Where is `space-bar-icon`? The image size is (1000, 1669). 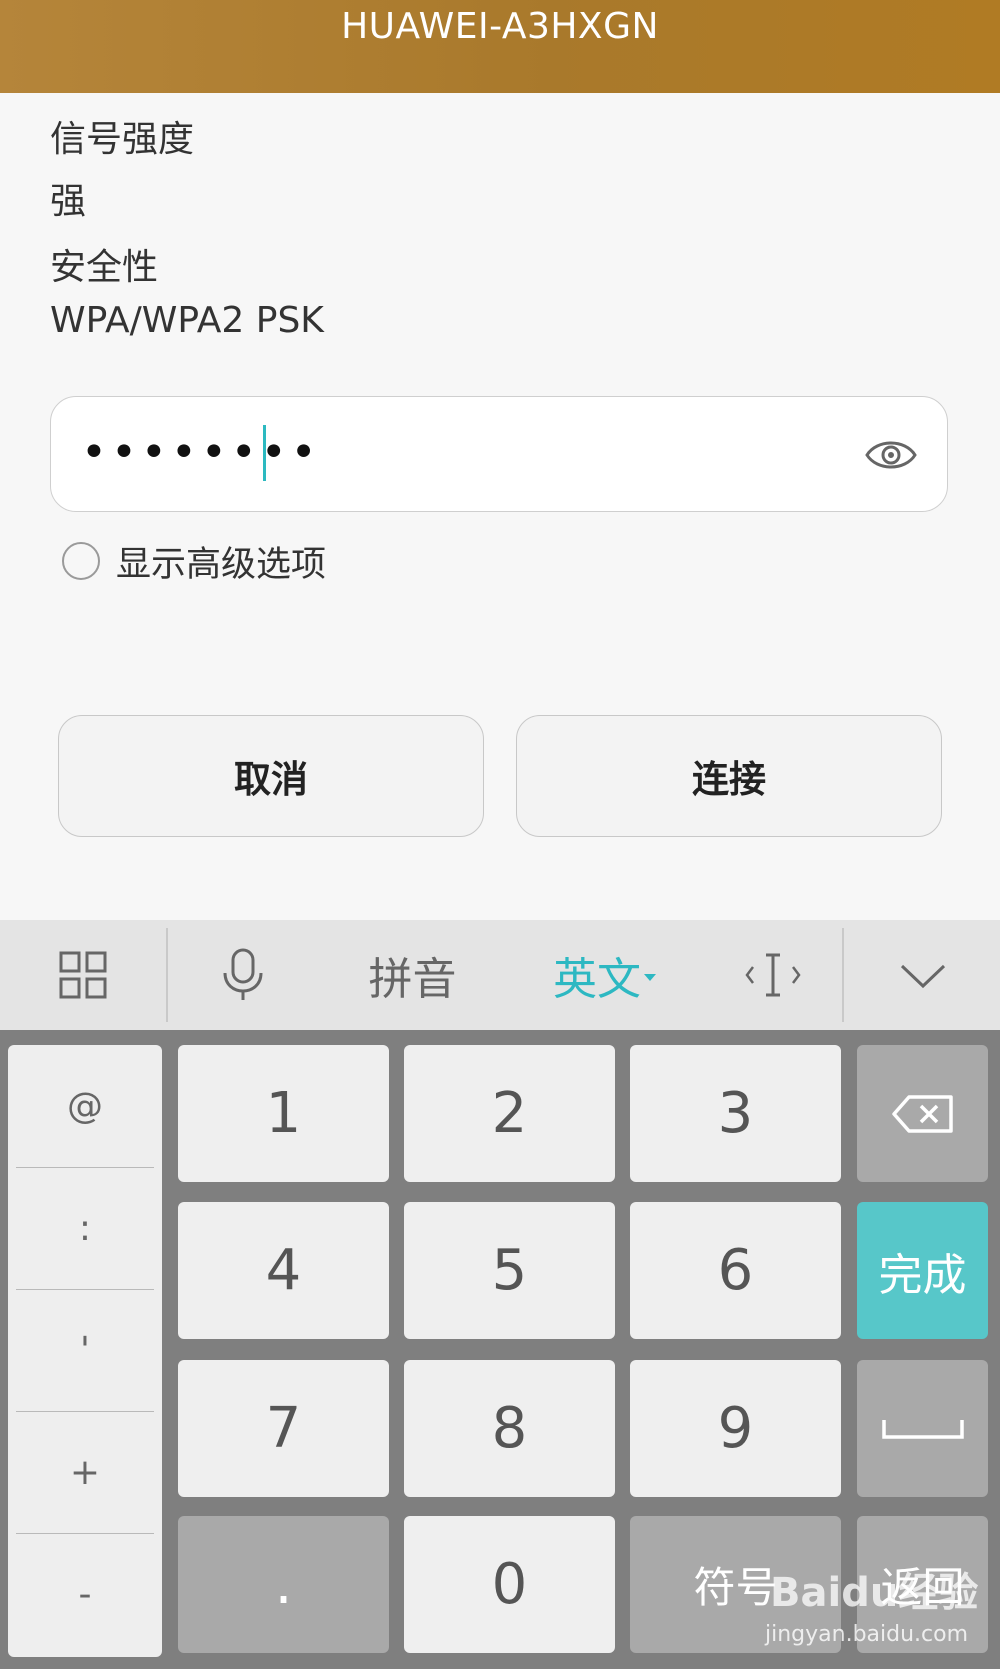 space-bar-icon is located at coordinates (922, 1429).